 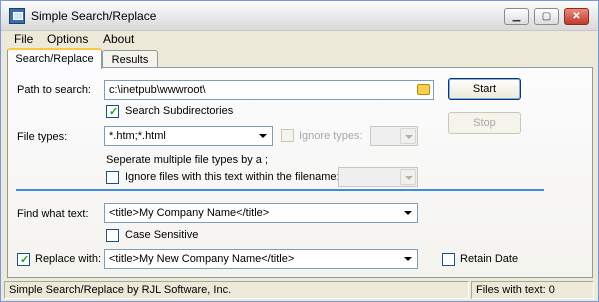 I want to click on section-divider, so click(x=280, y=190).